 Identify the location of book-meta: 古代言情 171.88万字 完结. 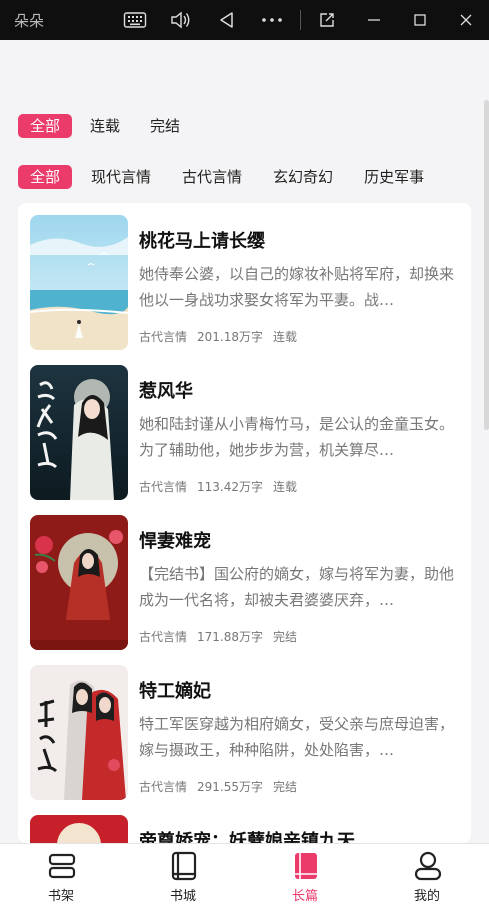
(223, 636).